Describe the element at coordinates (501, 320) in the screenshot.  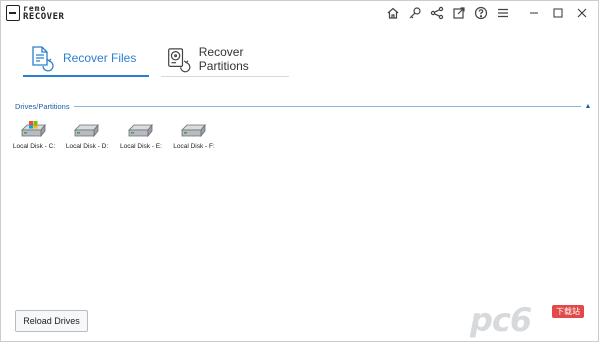
I see `watermark-text: pc6` at that location.